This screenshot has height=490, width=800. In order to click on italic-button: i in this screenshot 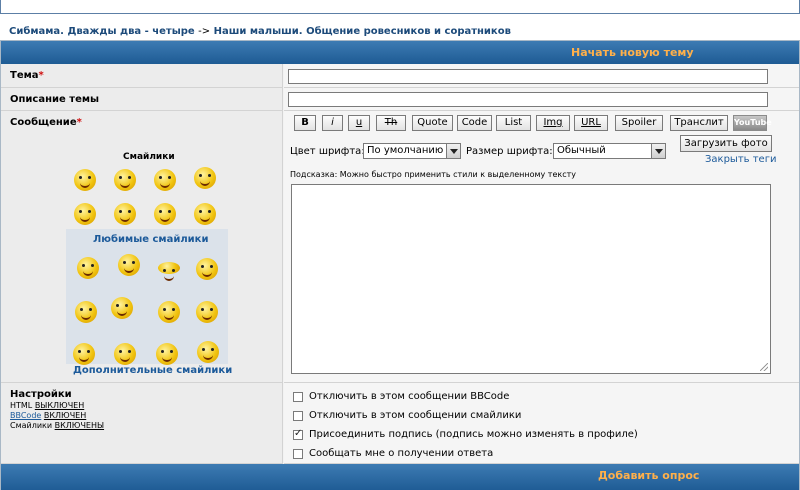, I will do `click(332, 123)`.